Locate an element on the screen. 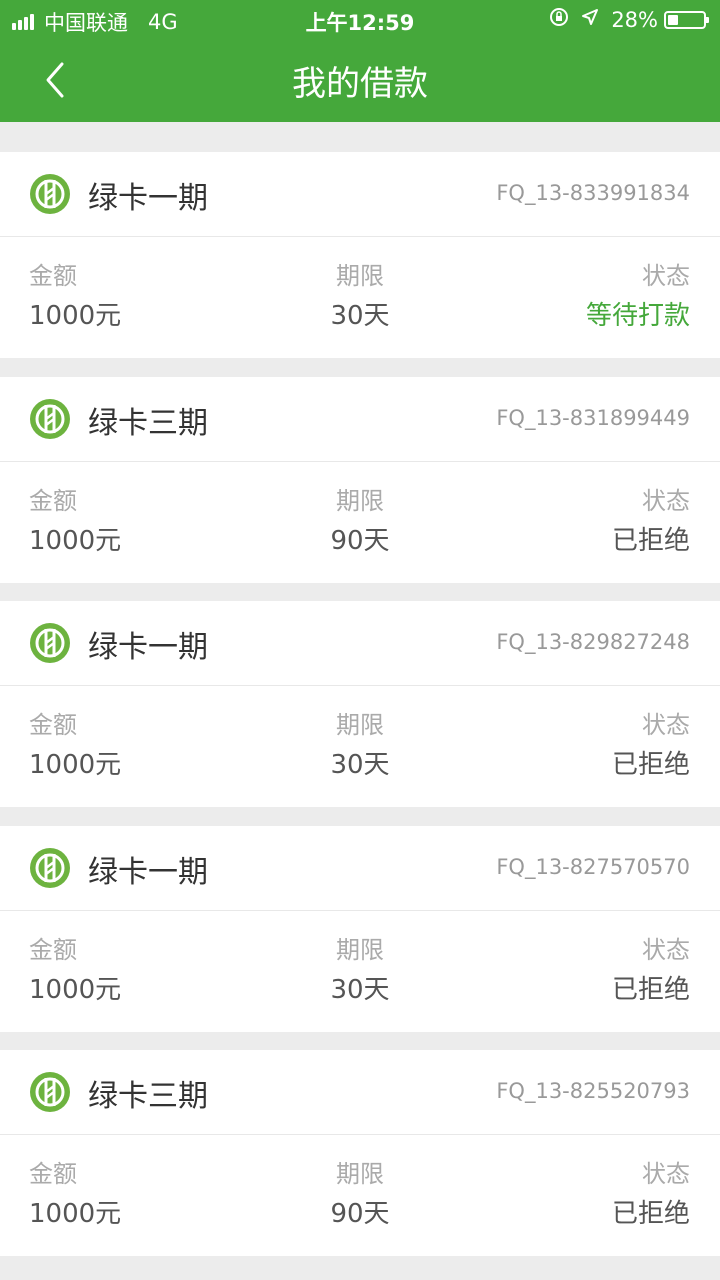 This screenshot has height=1280, width=720. battery-percent: 28% is located at coordinates (634, 19).